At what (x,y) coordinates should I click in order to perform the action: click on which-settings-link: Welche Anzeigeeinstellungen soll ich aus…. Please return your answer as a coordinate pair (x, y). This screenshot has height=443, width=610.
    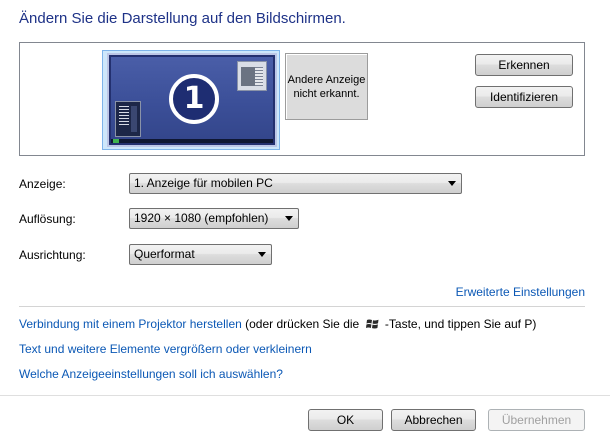
    Looking at the image, I should click on (151, 374).